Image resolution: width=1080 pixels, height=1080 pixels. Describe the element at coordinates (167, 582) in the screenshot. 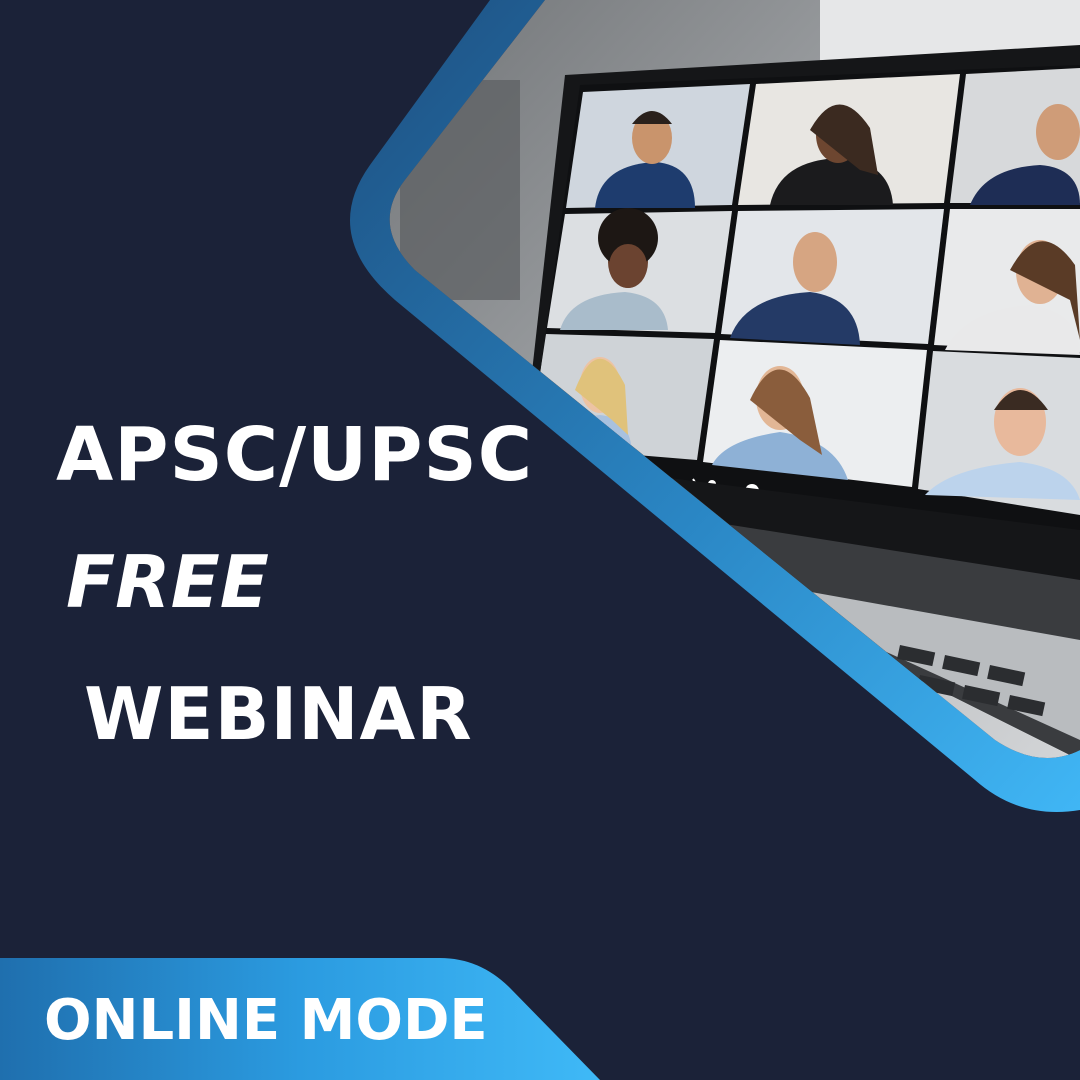

I see `title-line-2: FREE` at that location.